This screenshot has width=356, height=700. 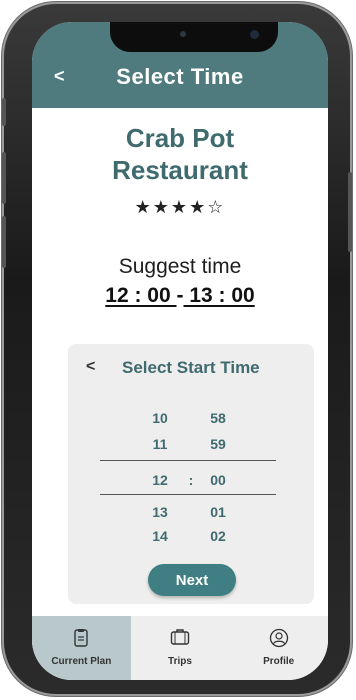 I want to click on suitcase-icon, so click(x=180, y=638).